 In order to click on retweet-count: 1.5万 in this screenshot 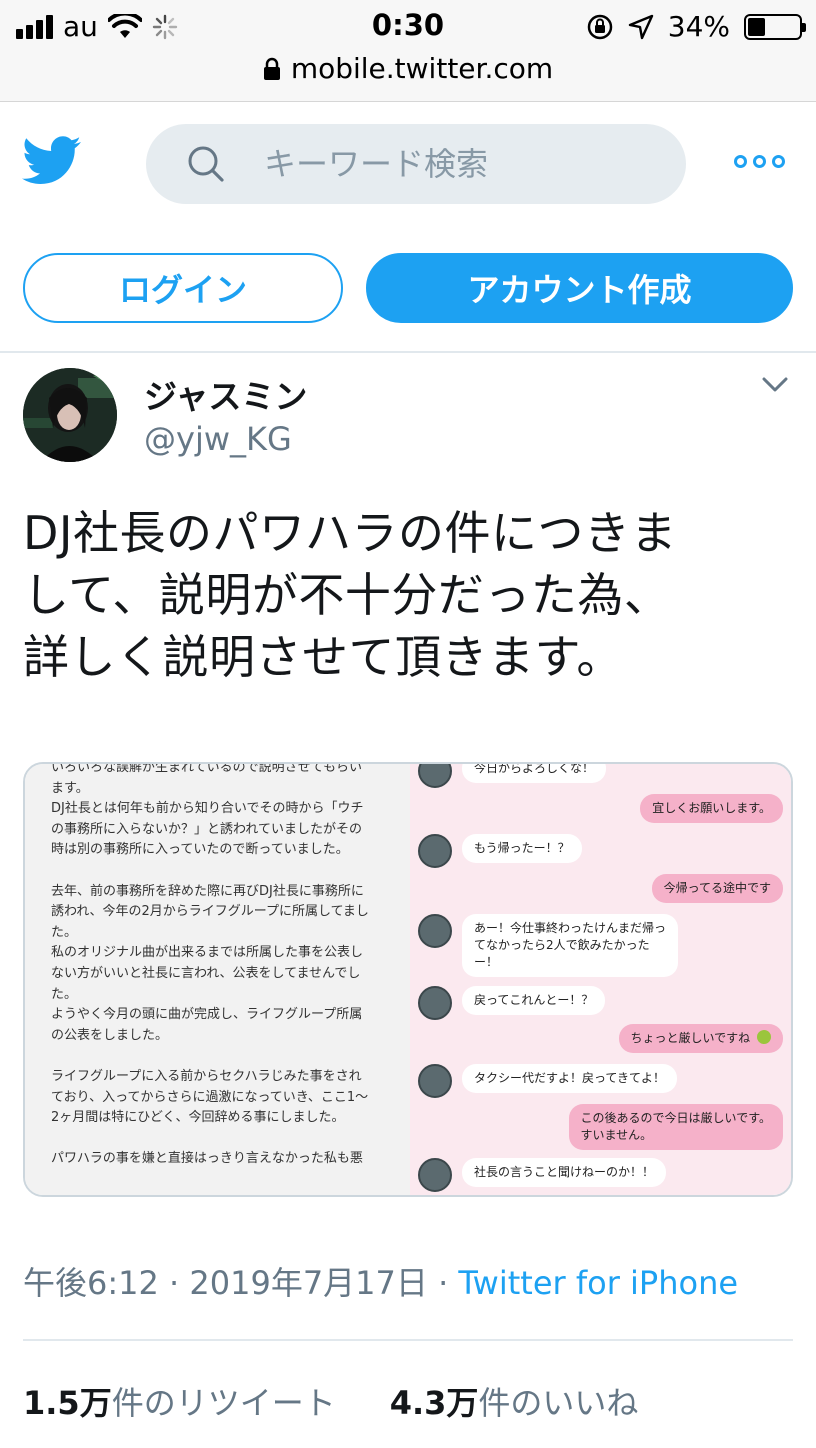, I will do `click(67, 1403)`.